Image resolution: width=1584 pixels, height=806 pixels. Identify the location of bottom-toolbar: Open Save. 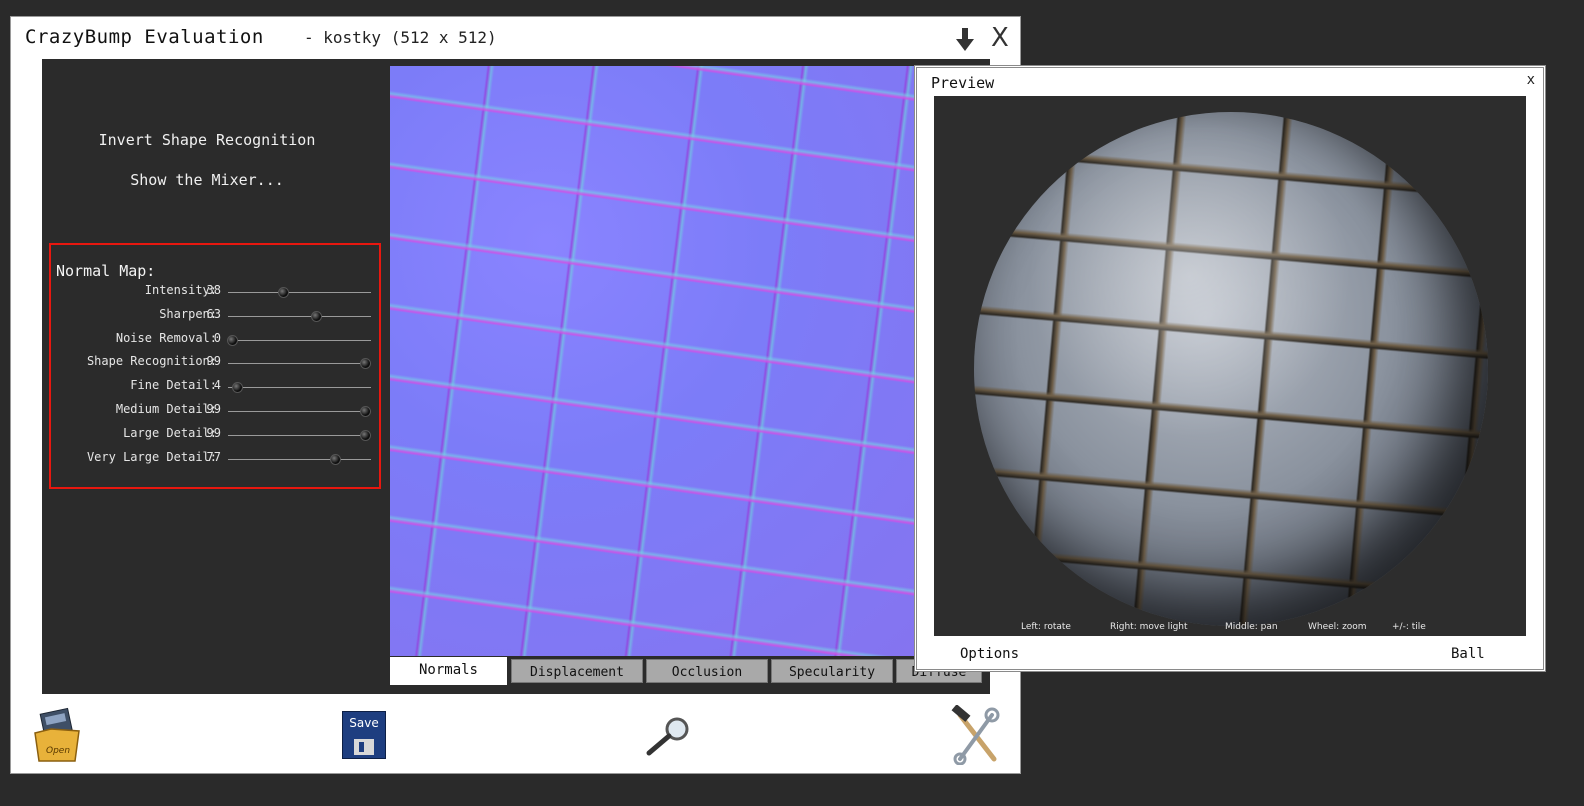
(515, 737).